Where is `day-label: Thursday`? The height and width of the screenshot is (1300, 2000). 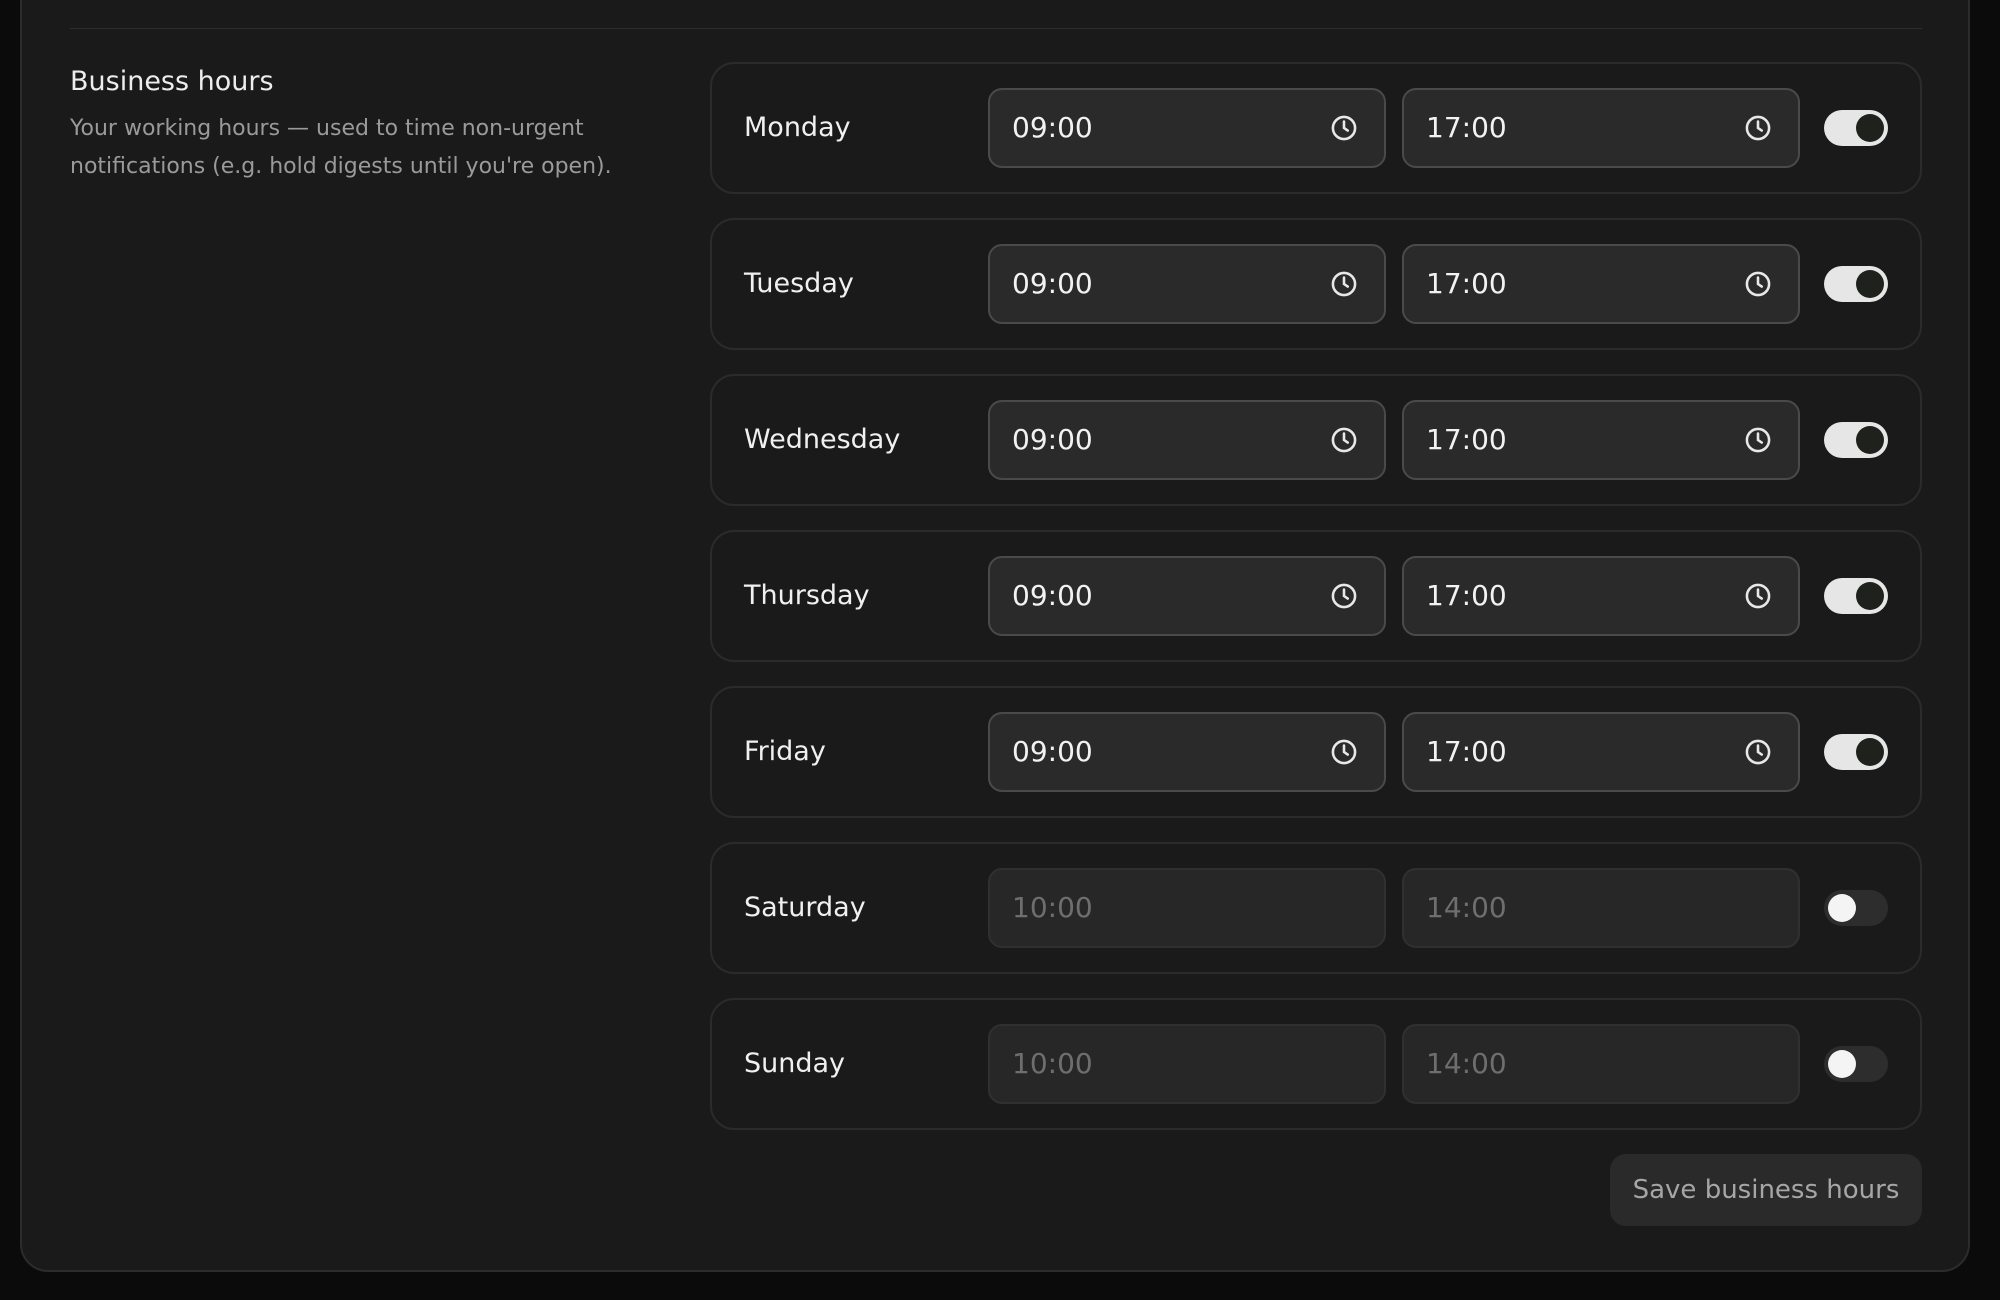
day-label: Thursday is located at coordinates (807, 595).